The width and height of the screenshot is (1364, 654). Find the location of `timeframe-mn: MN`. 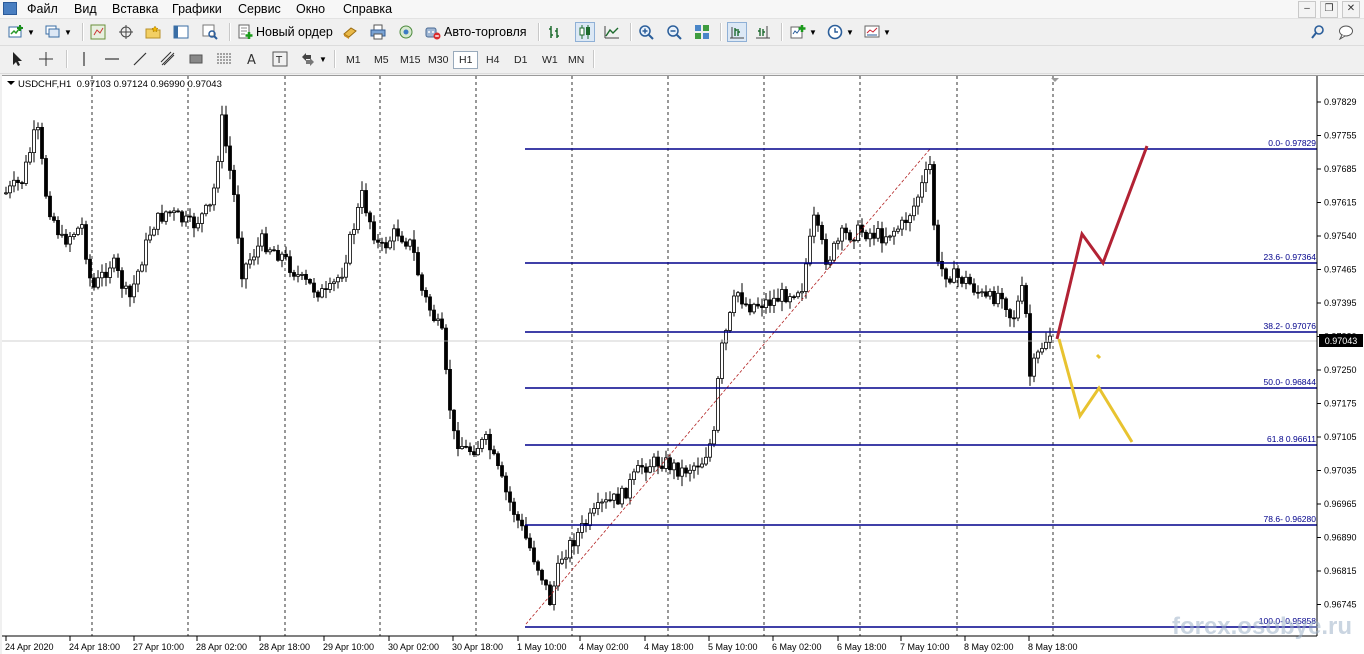

timeframe-mn: MN is located at coordinates (576, 60).